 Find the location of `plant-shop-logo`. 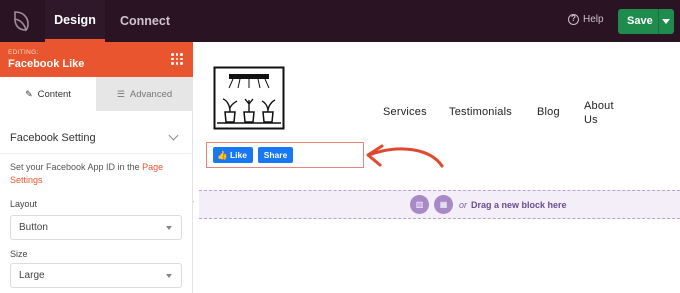

plant-shop-logo is located at coordinates (249, 98).